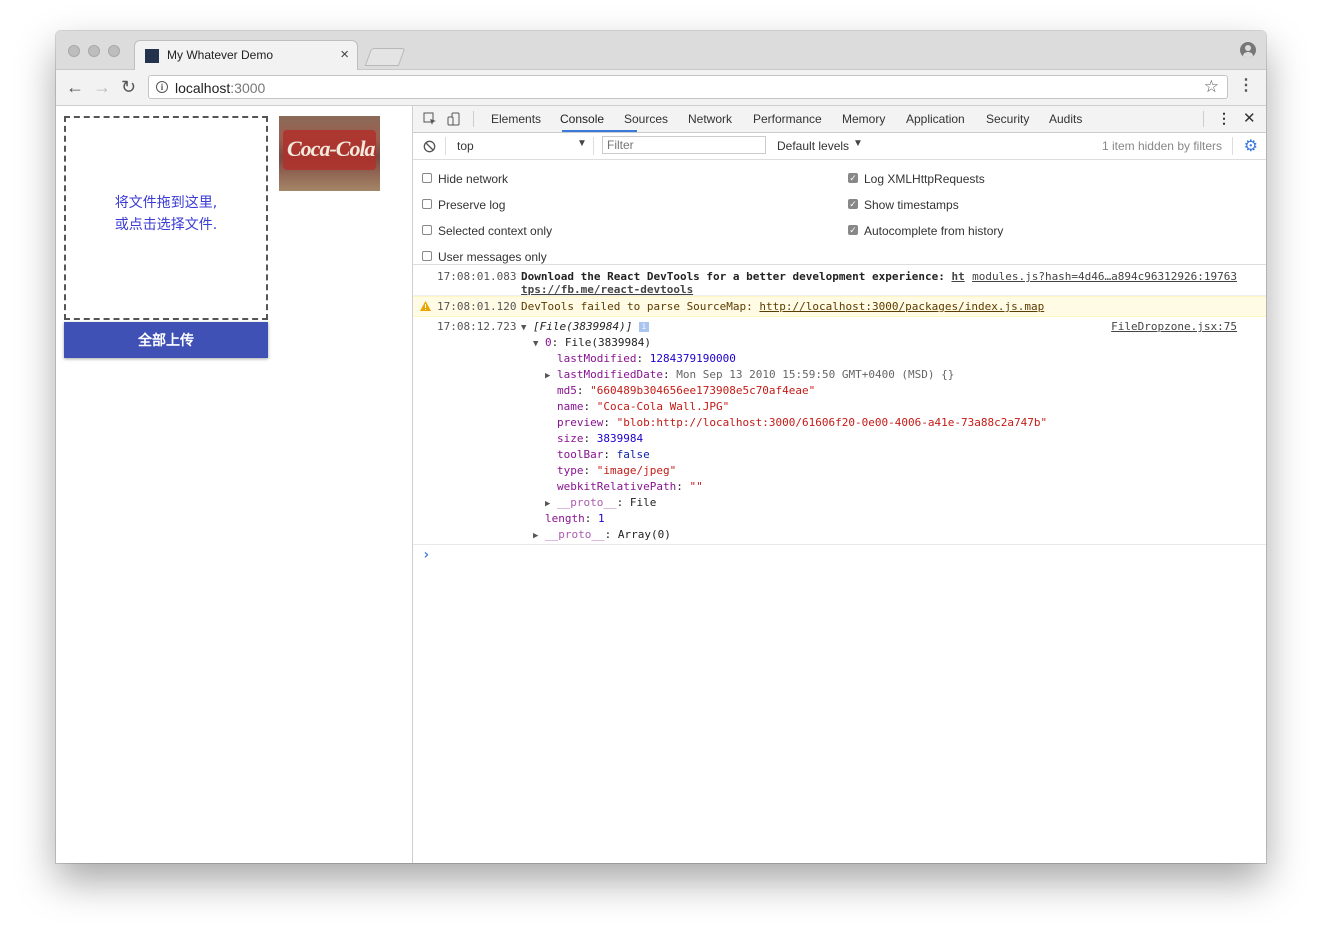  Describe the element at coordinates (477, 326) in the screenshot. I see `message-timestamp: 17:08:12.723` at that location.